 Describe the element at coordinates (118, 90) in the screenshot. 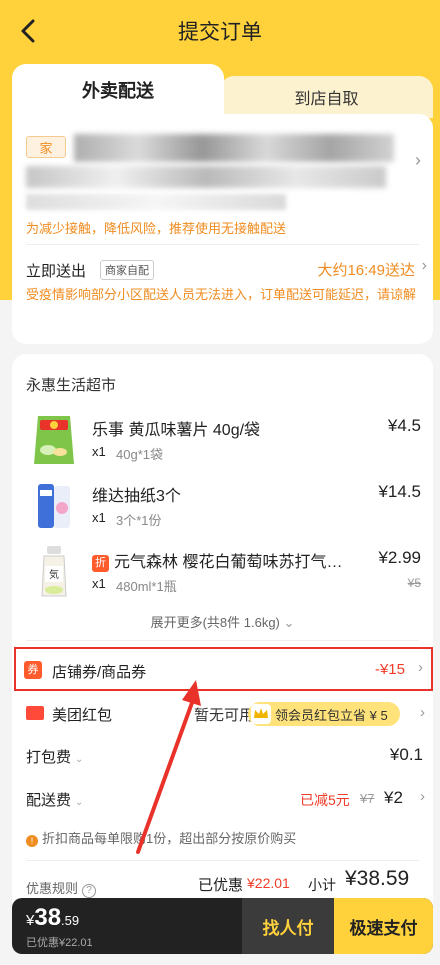

I see `tab-delivery: 外卖配送` at that location.